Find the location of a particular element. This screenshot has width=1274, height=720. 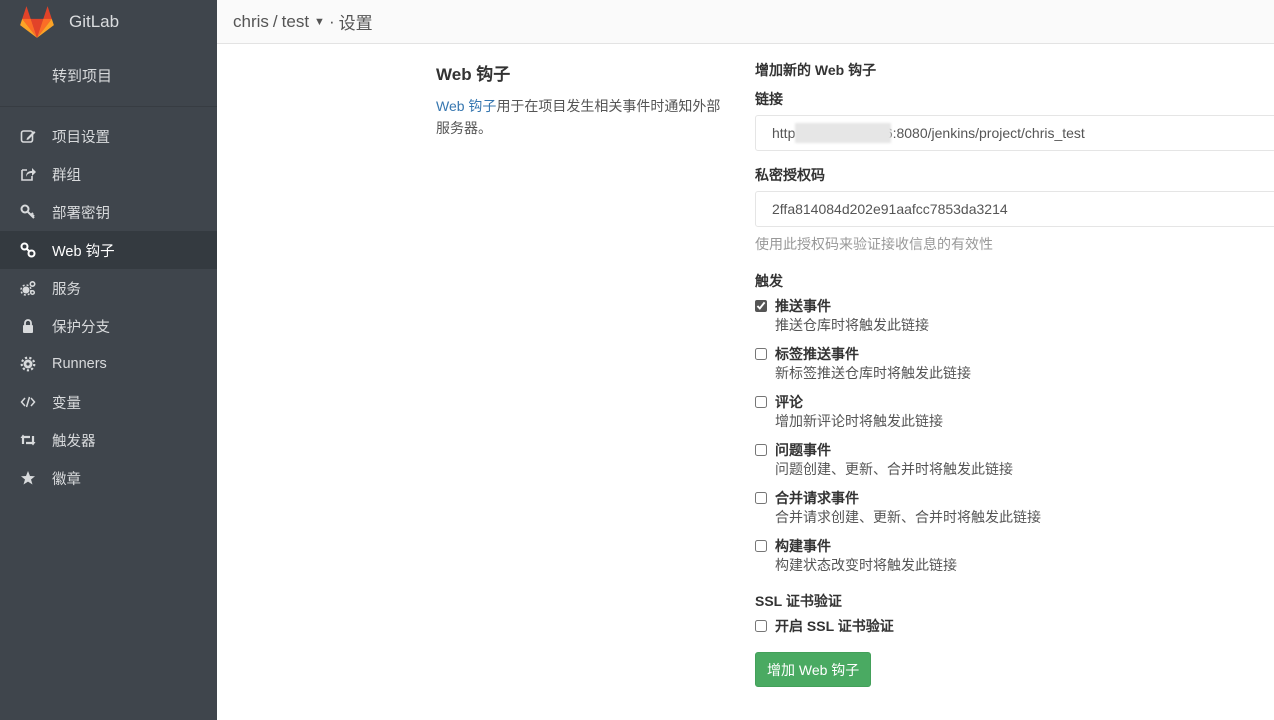

gear-icon is located at coordinates (28, 364).